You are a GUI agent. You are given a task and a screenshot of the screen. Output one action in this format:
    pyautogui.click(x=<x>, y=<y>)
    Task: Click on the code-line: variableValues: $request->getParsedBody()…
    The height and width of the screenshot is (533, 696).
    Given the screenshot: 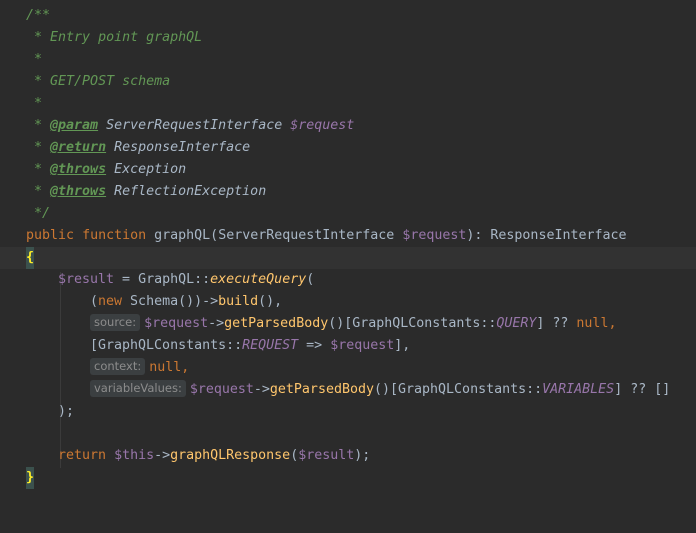 What is the action you would take?
    pyautogui.click(x=348, y=390)
    